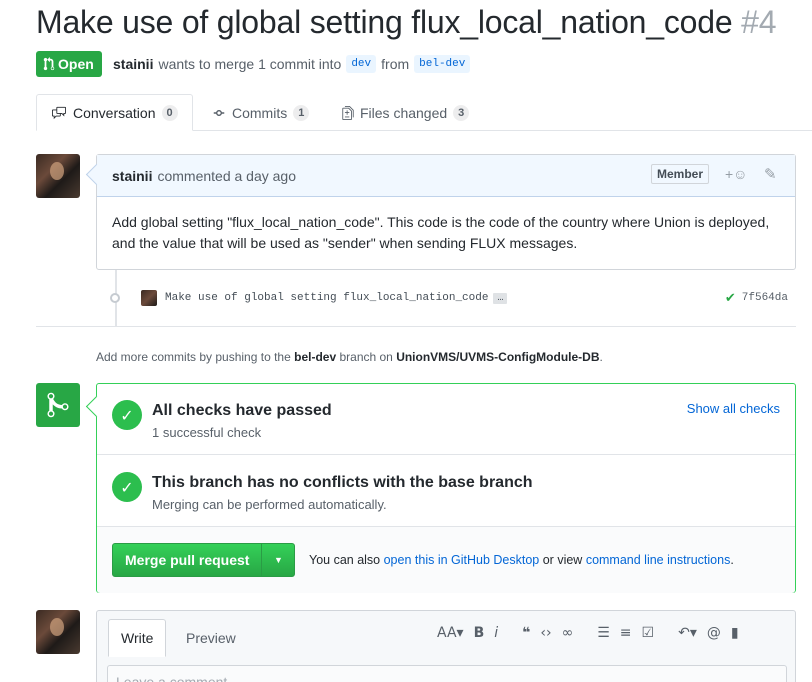  I want to click on mention-icon: @, so click(714, 633).